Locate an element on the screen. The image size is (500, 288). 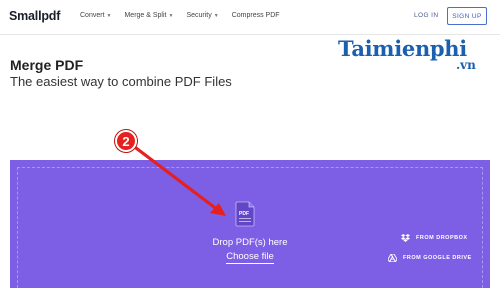
nav-security-label: Security is located at coordinates (199, 15).